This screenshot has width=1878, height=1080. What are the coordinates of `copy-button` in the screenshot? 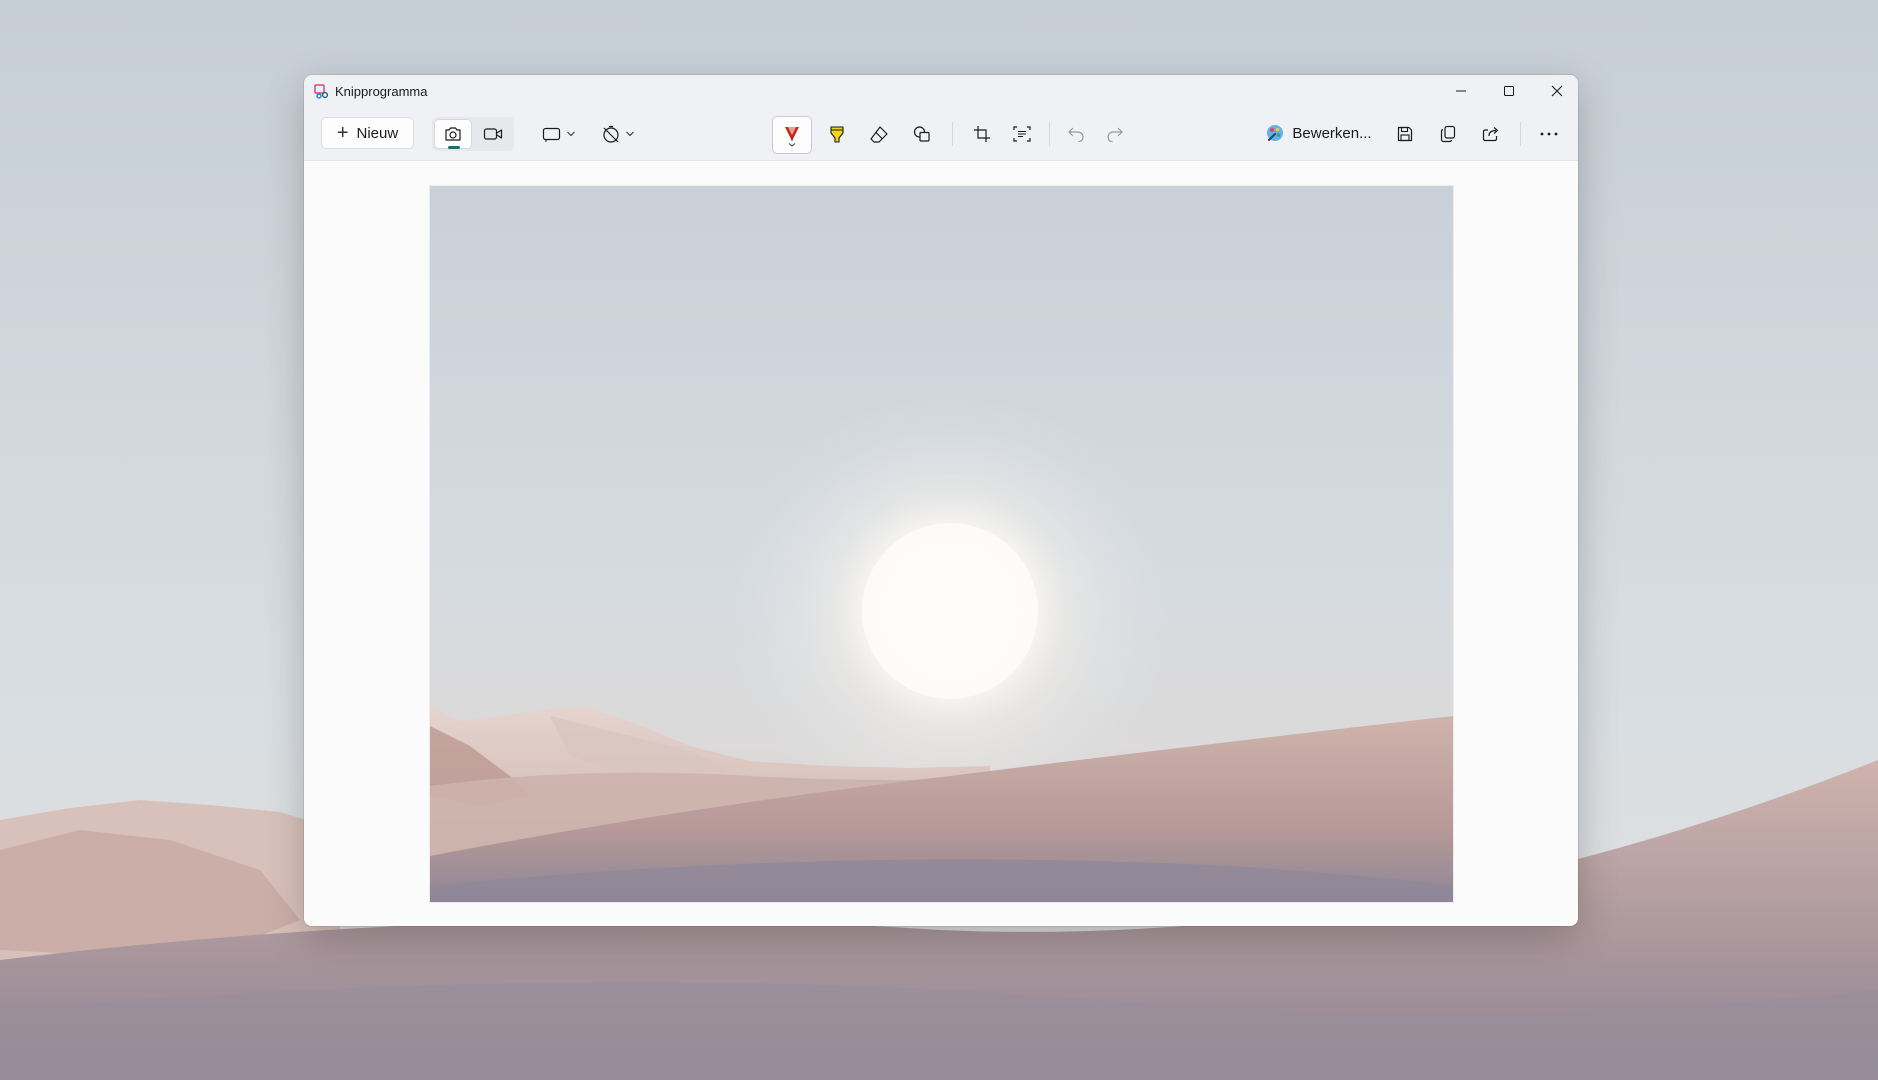 It's located at (1448, 134).